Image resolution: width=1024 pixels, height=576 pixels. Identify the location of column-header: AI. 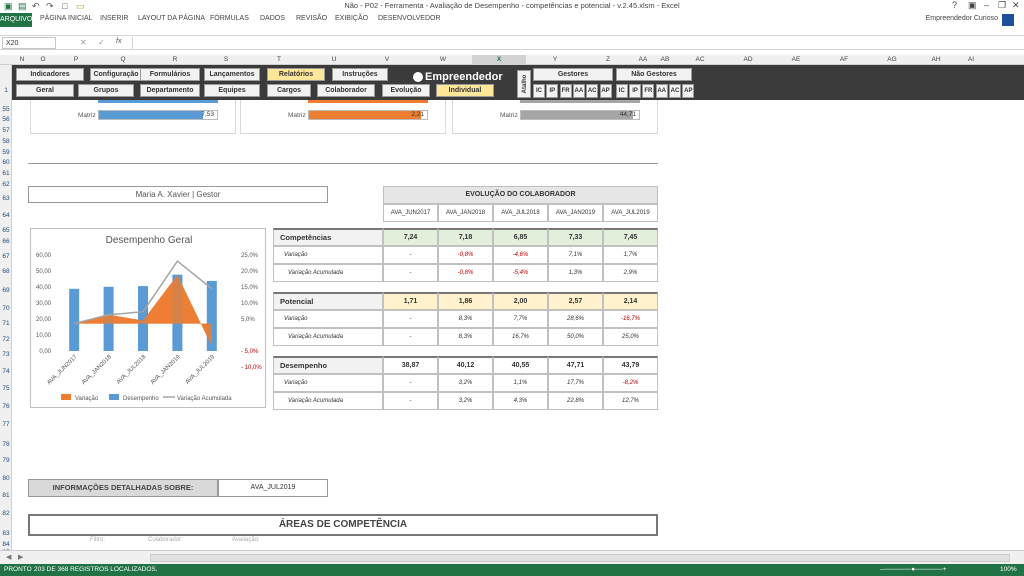
(971, 60).